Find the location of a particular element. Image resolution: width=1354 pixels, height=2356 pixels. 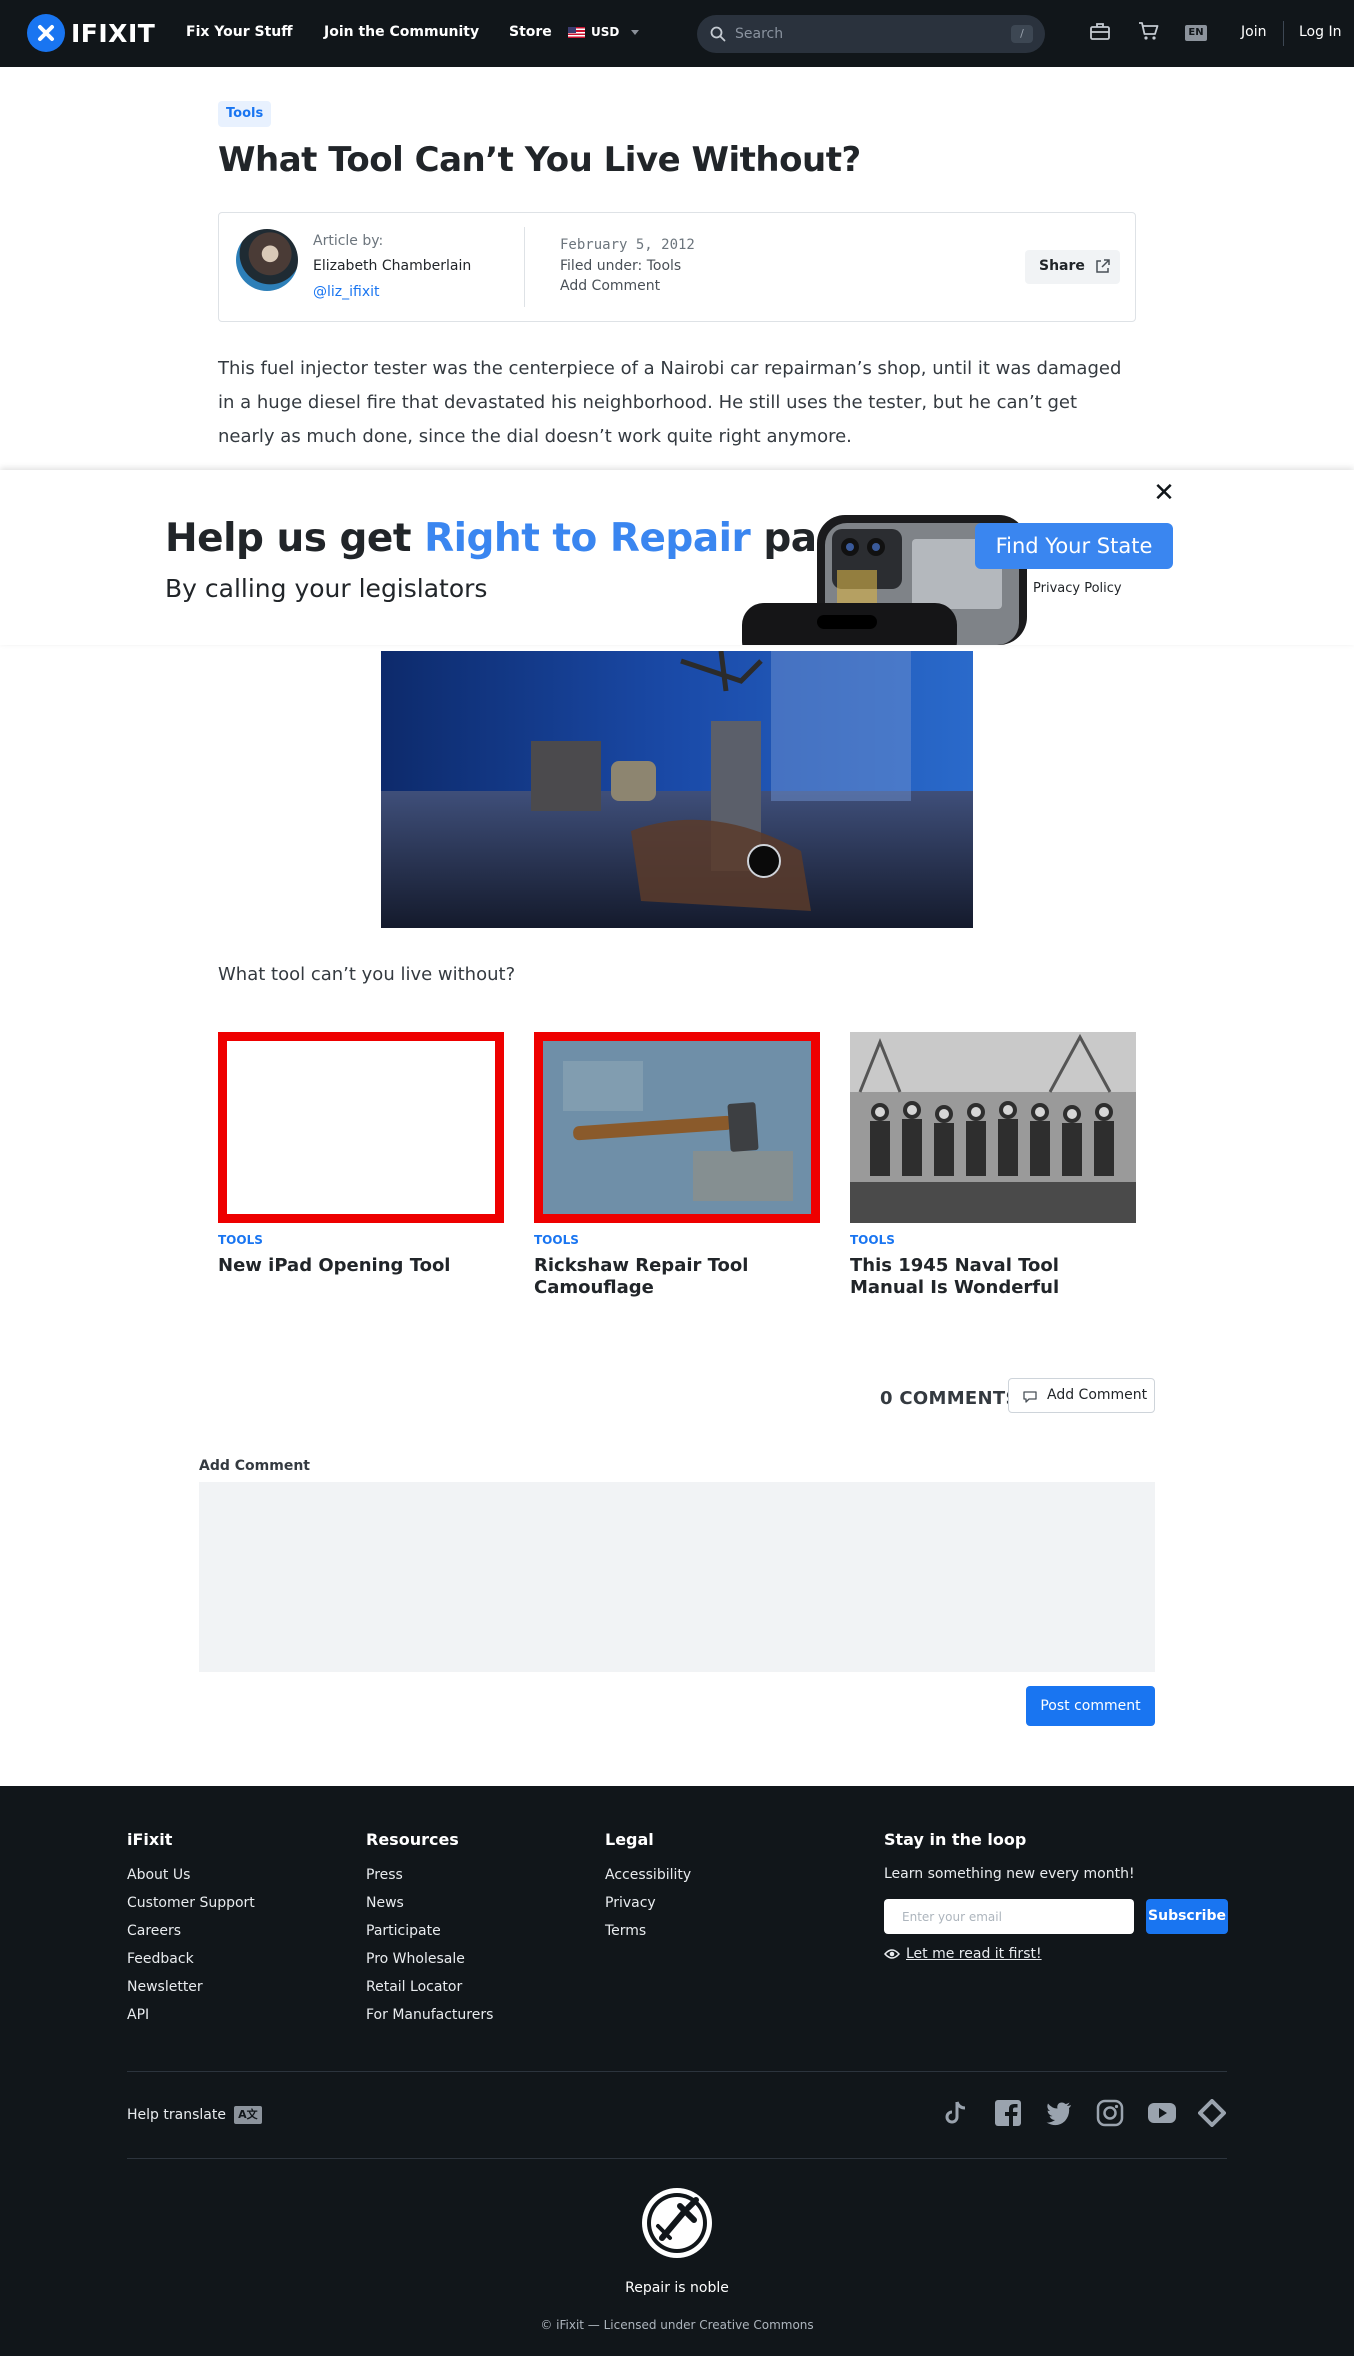

footer-col-legal: Legal Accessibility Privacy Terms is located at coordinates (648, 1887).